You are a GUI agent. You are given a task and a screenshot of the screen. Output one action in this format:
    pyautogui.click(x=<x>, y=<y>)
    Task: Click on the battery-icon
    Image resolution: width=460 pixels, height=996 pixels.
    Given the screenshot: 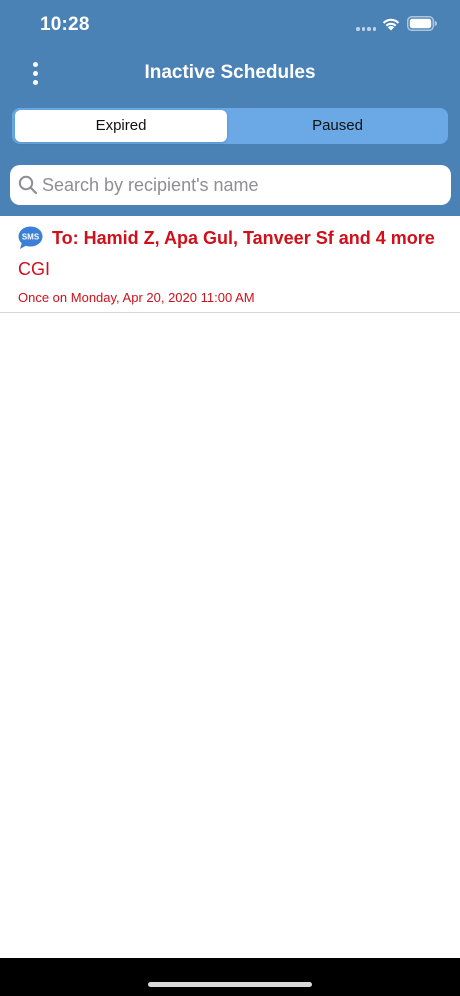 What is the action you would take?
    pyautogui.click(x=422, y=23)
    